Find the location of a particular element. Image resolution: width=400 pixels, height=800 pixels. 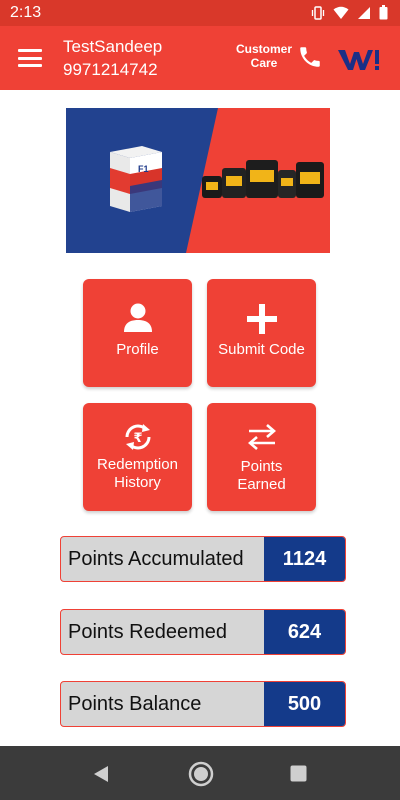

status-time: 2:13 is located at coordinates (26, 12).